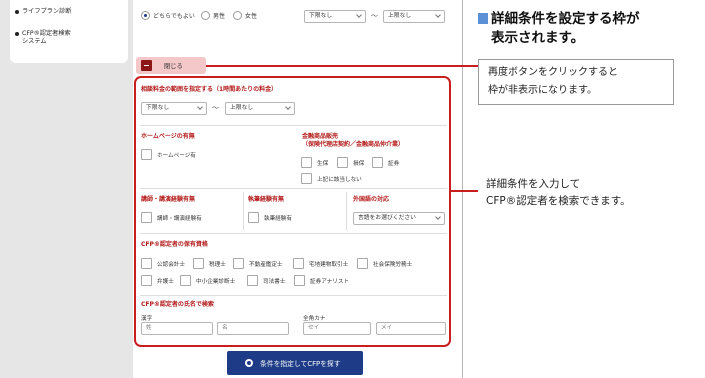  What do you see at coordinates (245, 15) in the screenshot?
I see `radio-female: 女性` at bounding box center [245, 15].